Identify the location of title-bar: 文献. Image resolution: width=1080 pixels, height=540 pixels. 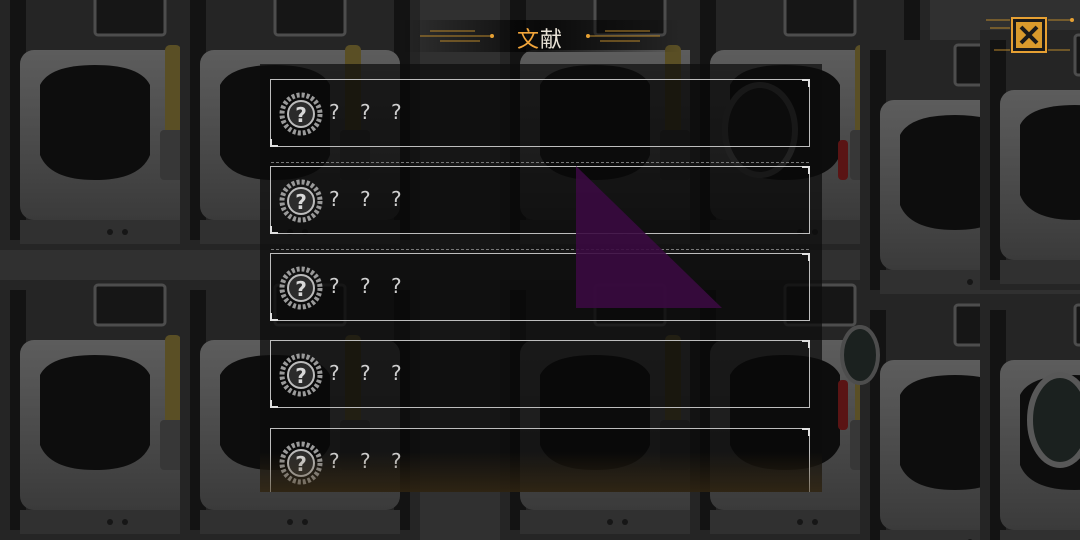
(540, 36).